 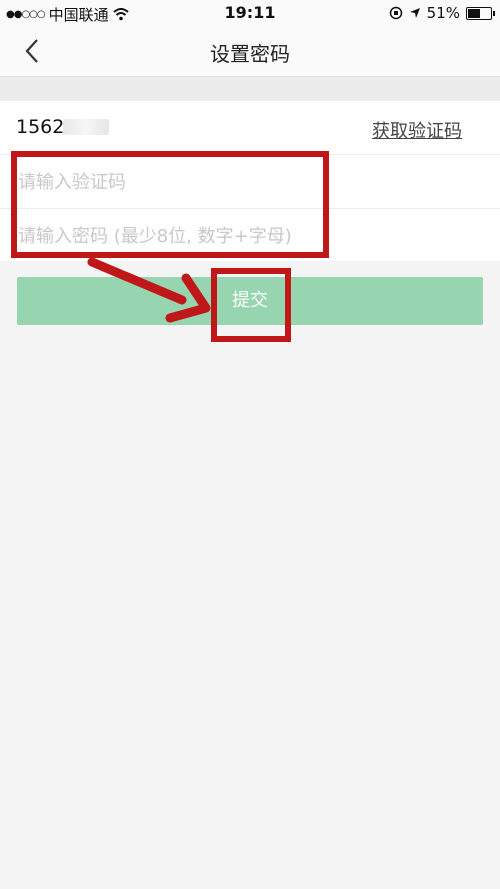 I want to click on location-arrow-icon, so click(x=414, y=13).